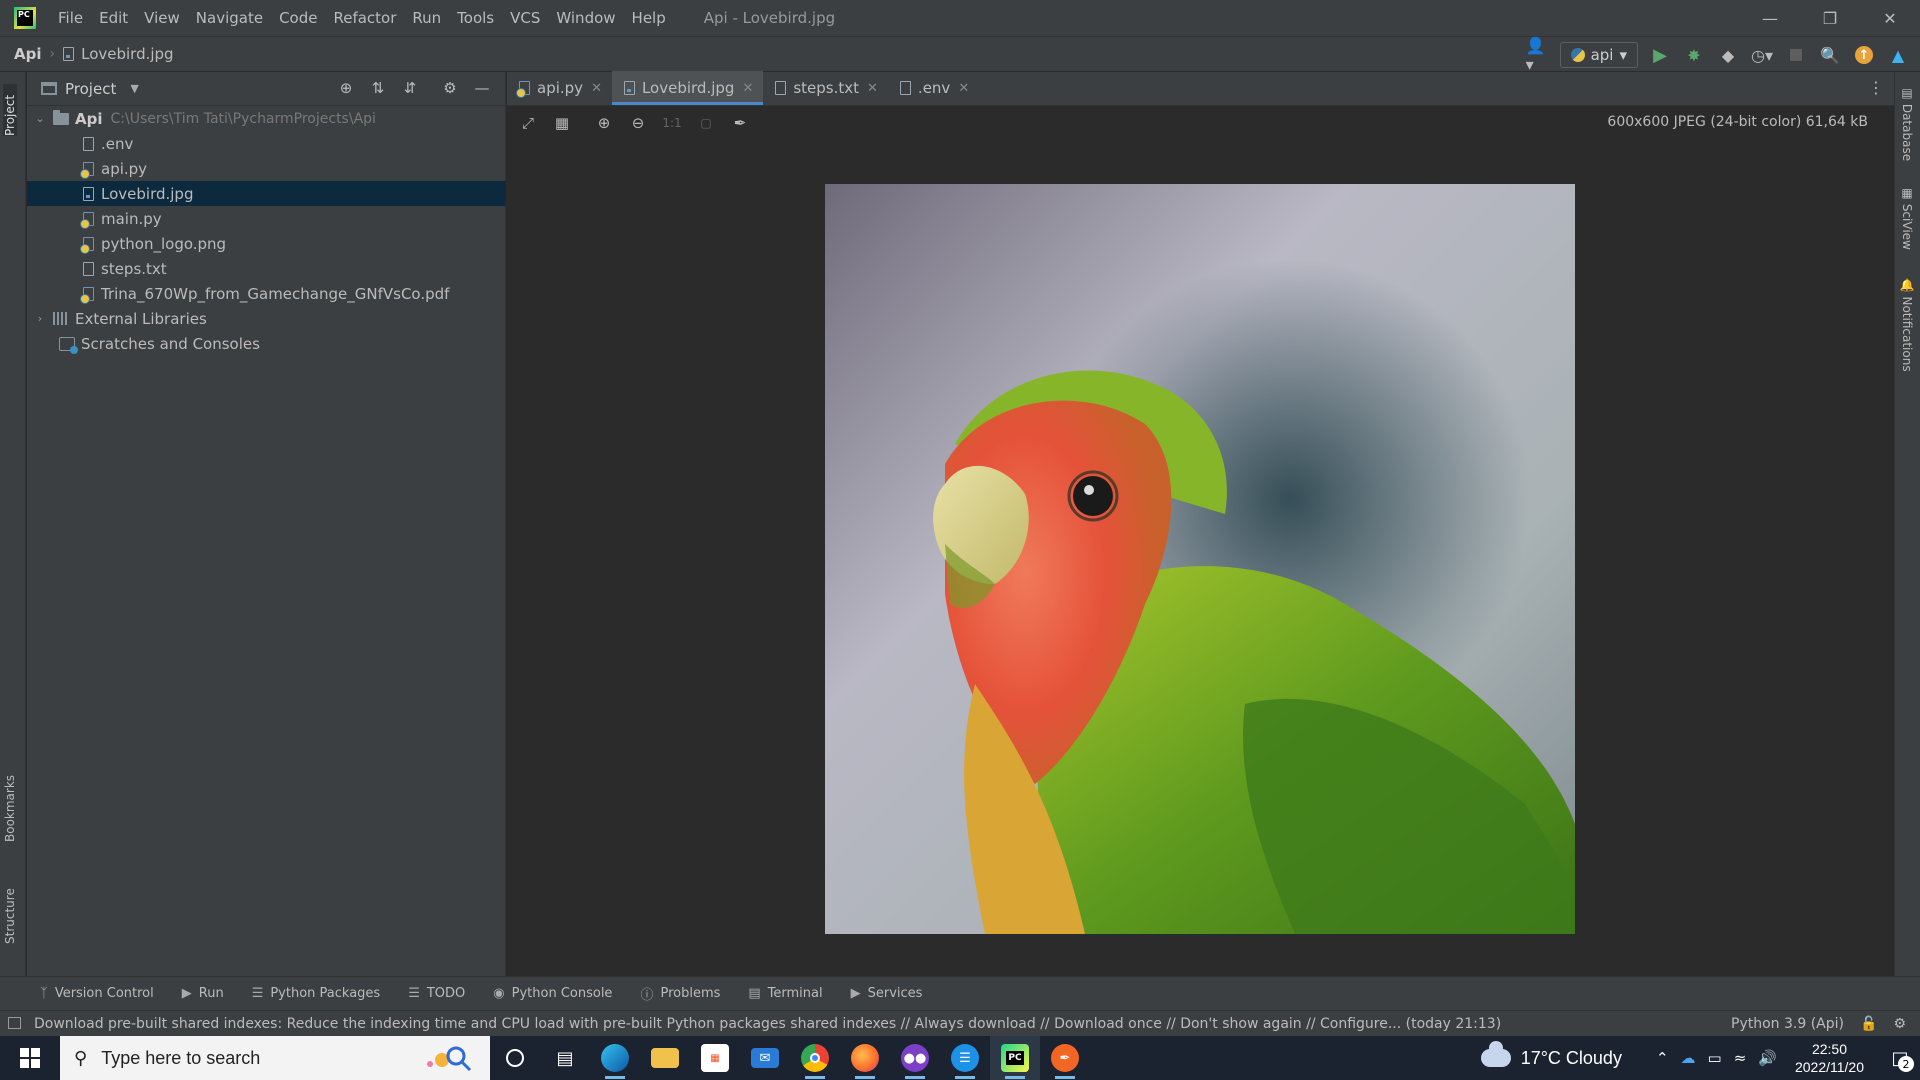 This screenshot has width=1920, height=1080. I want to click on chessboard-icon: ▢, so click(706, 123).